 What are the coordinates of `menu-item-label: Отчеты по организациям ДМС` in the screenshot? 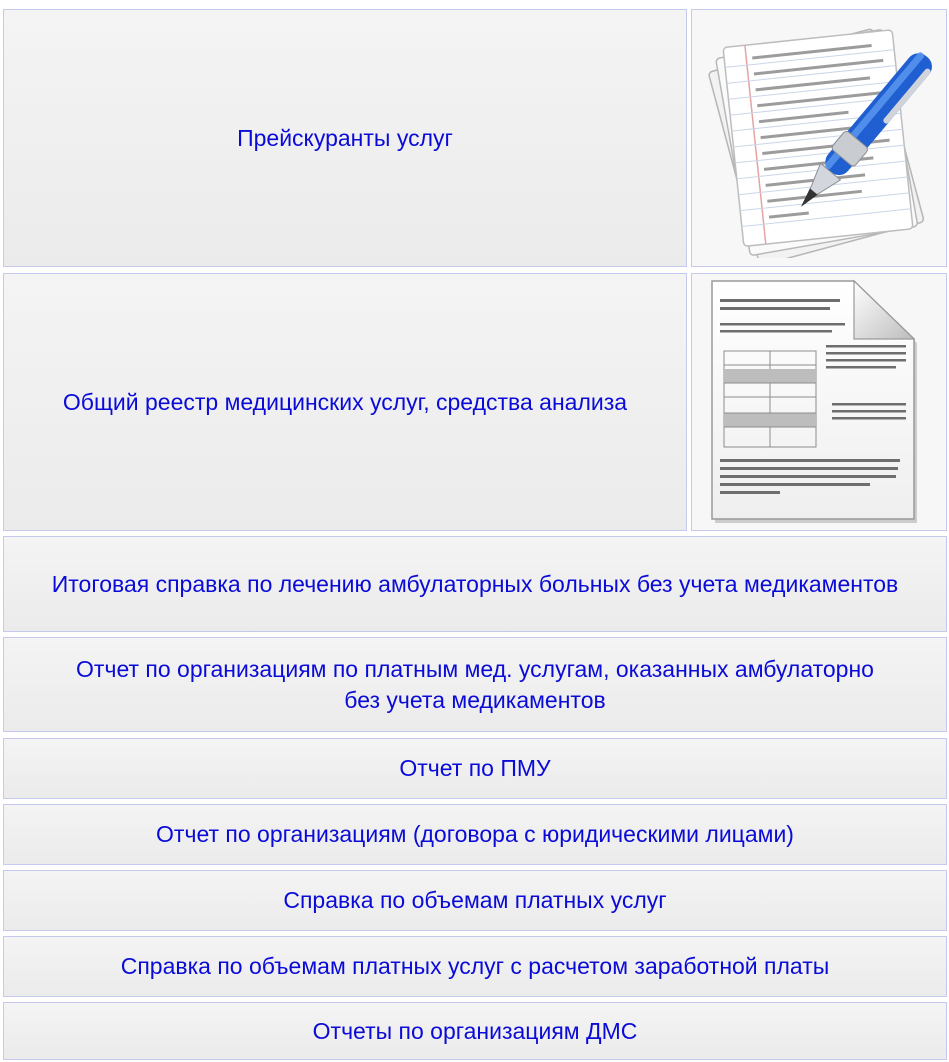 It's located at (475, 1030).